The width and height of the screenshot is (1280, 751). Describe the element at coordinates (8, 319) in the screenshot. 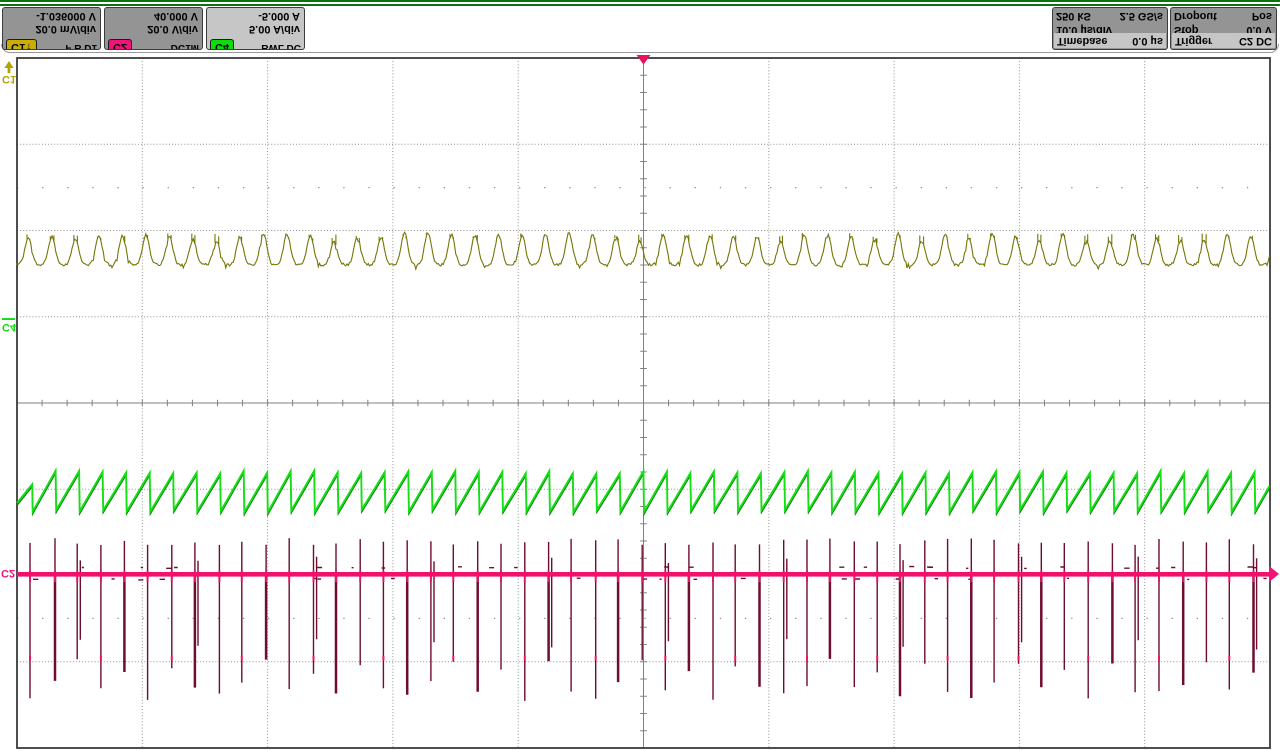

I see `c4-zero-level-tick` at that location.